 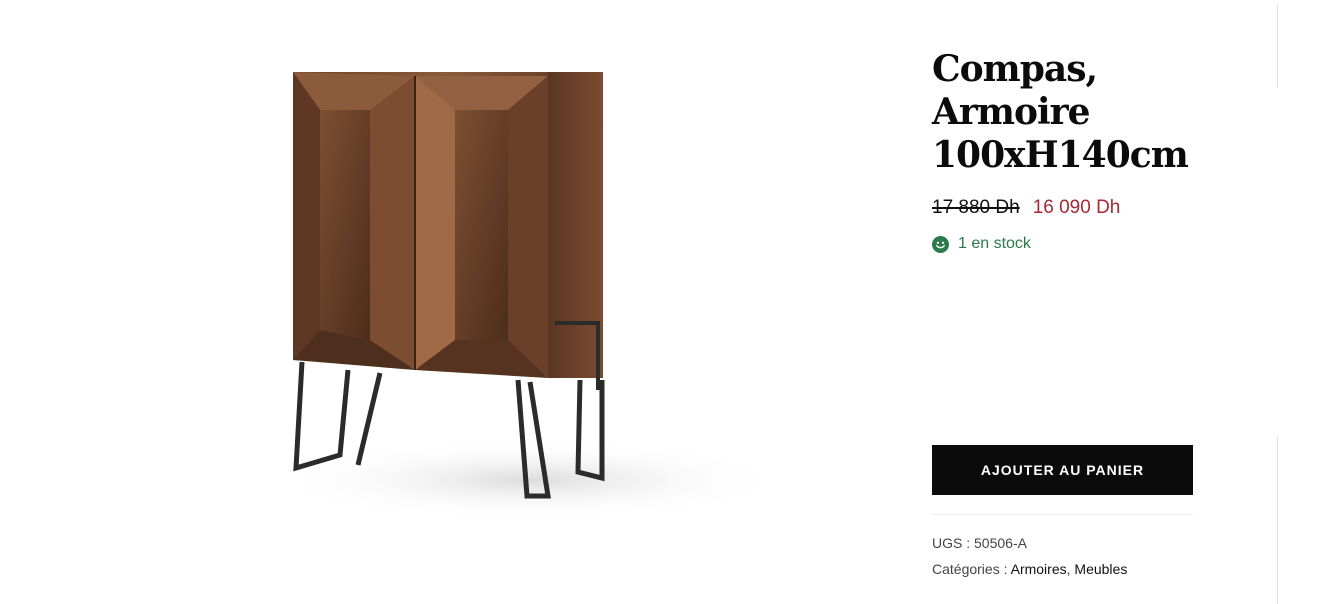 I want to click on sku-label: UGS :, so click(x=951, y=543).